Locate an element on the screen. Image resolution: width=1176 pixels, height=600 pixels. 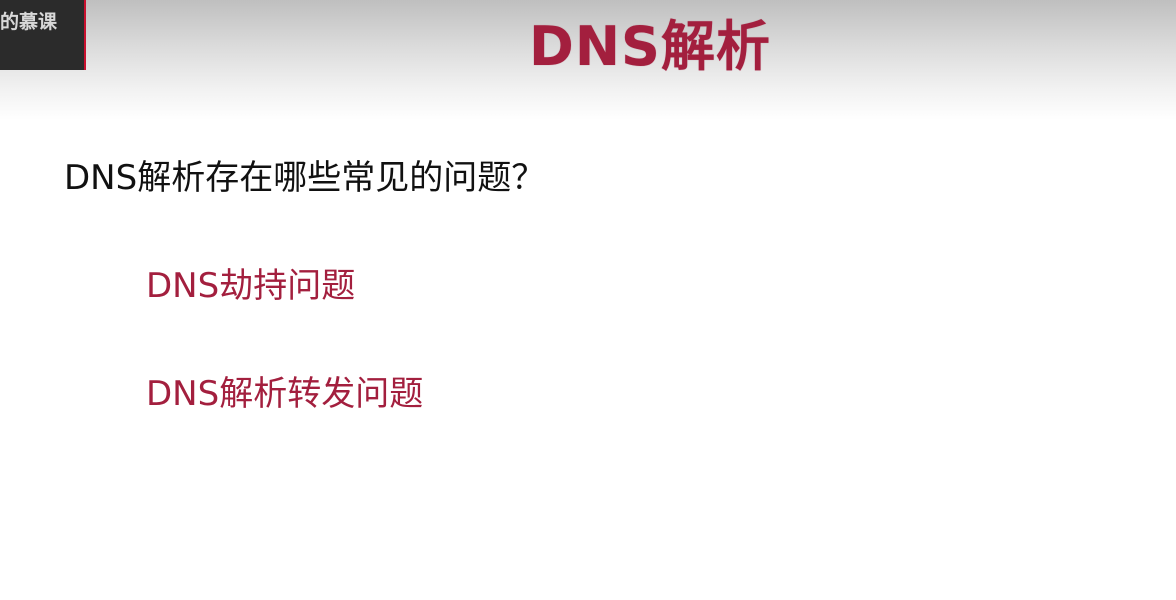
point-dns-forwarding: DNS解析转发问题 is located at coordinates (285, 394).